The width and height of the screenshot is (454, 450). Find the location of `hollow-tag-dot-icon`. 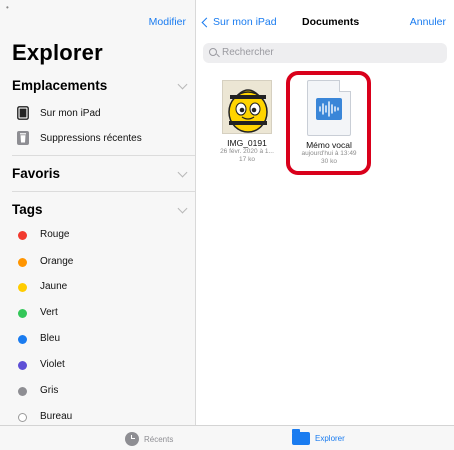

hollow-tag-dot-icon is located at coordinates (22, 417).